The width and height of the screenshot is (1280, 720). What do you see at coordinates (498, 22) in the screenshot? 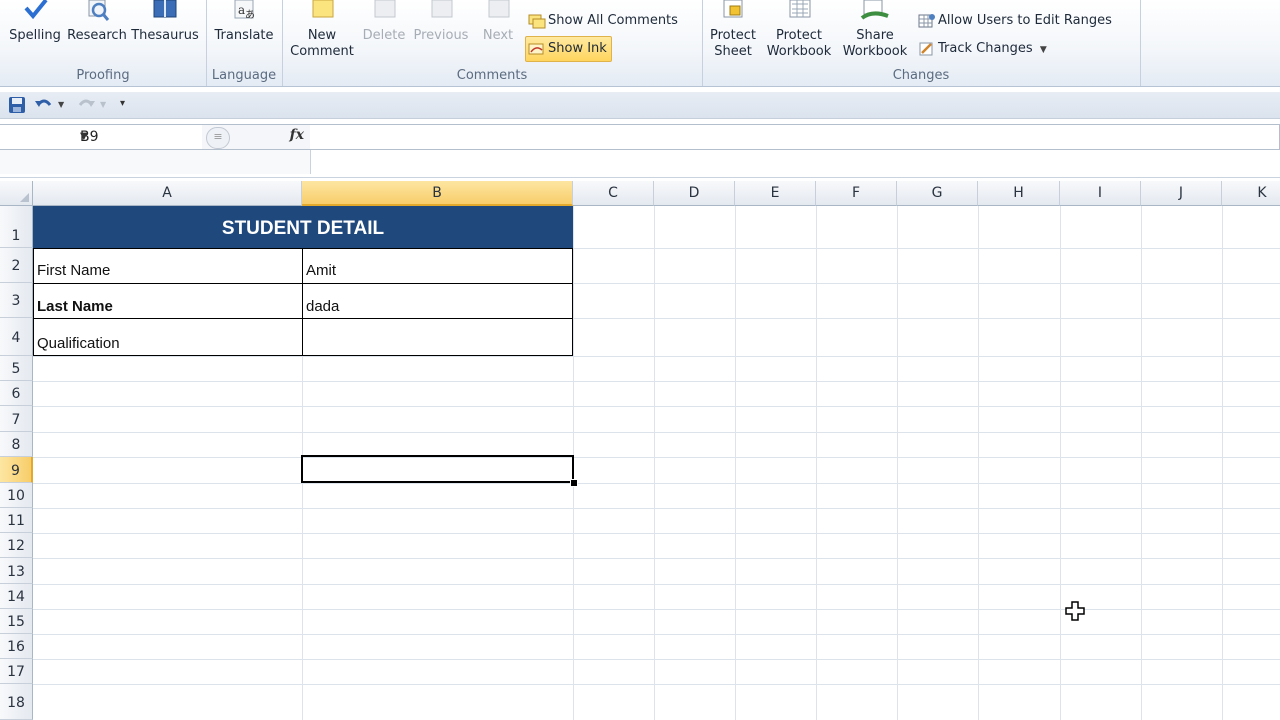
I see `next-comment-button: Next` at bounding box center [498, 22].